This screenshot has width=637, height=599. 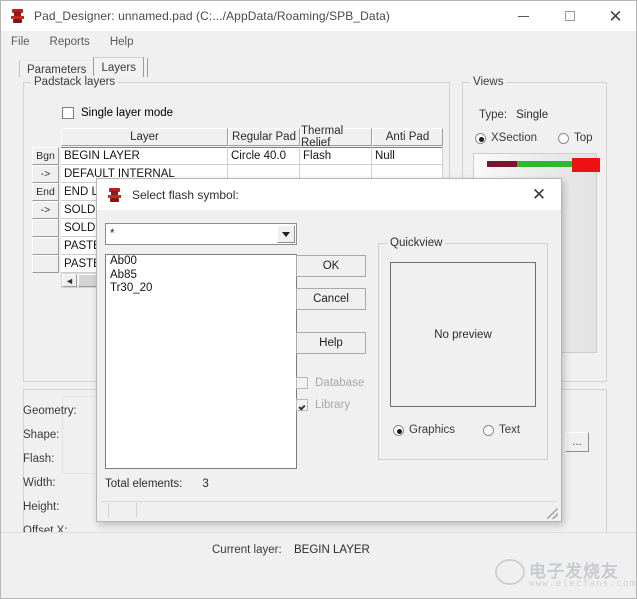 I want to click on ok-button: OK, so click(x=331, y=266).